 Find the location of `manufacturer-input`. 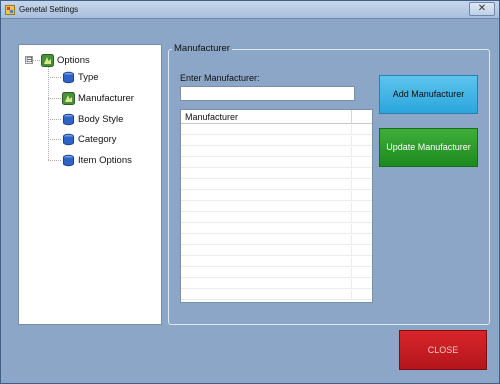

manufacturer-input is located at coordinates (267, 93).